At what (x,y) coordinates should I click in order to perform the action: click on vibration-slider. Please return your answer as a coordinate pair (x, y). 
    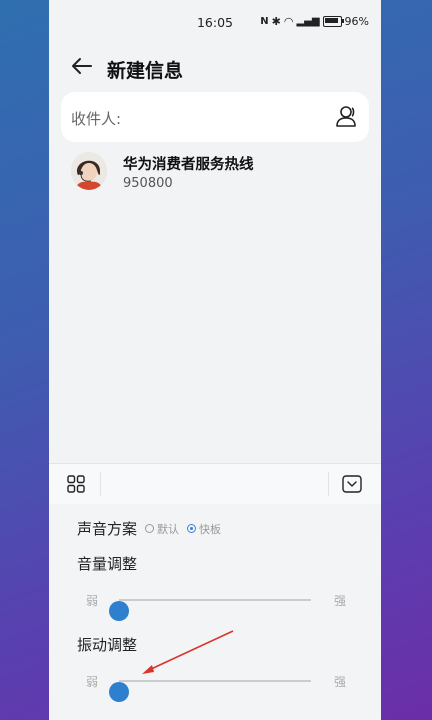
    Looking at the image, I should click on (210, 691).